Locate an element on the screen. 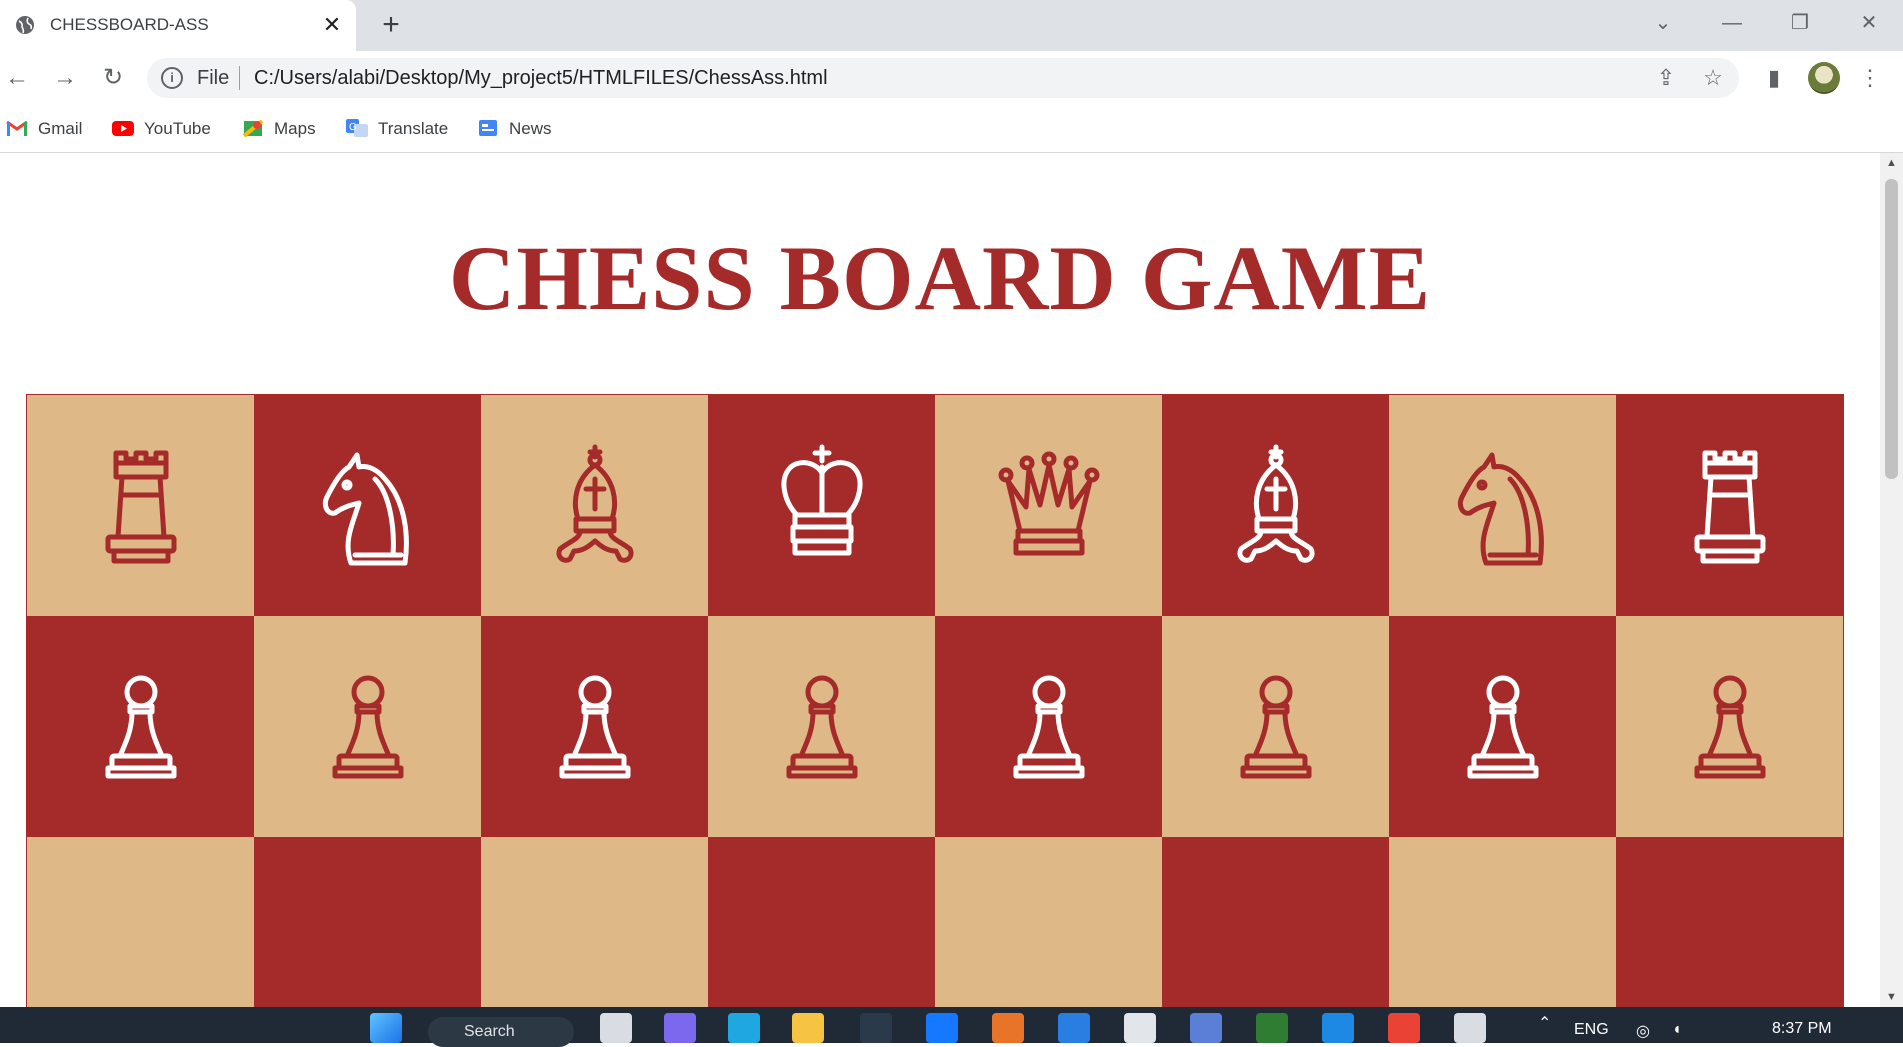 The height and width of the screenshot is (1047, 1903). gmail-icon is located at coordinates (17, 128).